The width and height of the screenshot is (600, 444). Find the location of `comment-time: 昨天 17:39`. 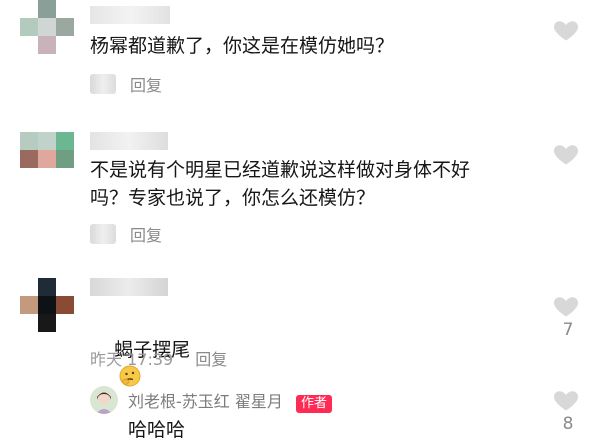

comment-time: 昨天 17:39 is located at coordinates (132, 359).